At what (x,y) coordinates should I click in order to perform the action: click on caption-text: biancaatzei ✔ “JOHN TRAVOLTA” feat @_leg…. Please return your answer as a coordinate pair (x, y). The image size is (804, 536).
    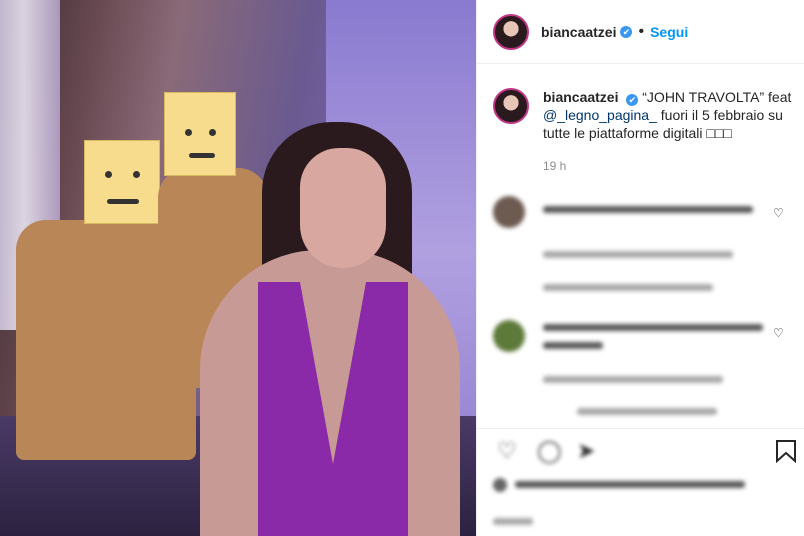
    Looking at the image, I should click on (667, 115).